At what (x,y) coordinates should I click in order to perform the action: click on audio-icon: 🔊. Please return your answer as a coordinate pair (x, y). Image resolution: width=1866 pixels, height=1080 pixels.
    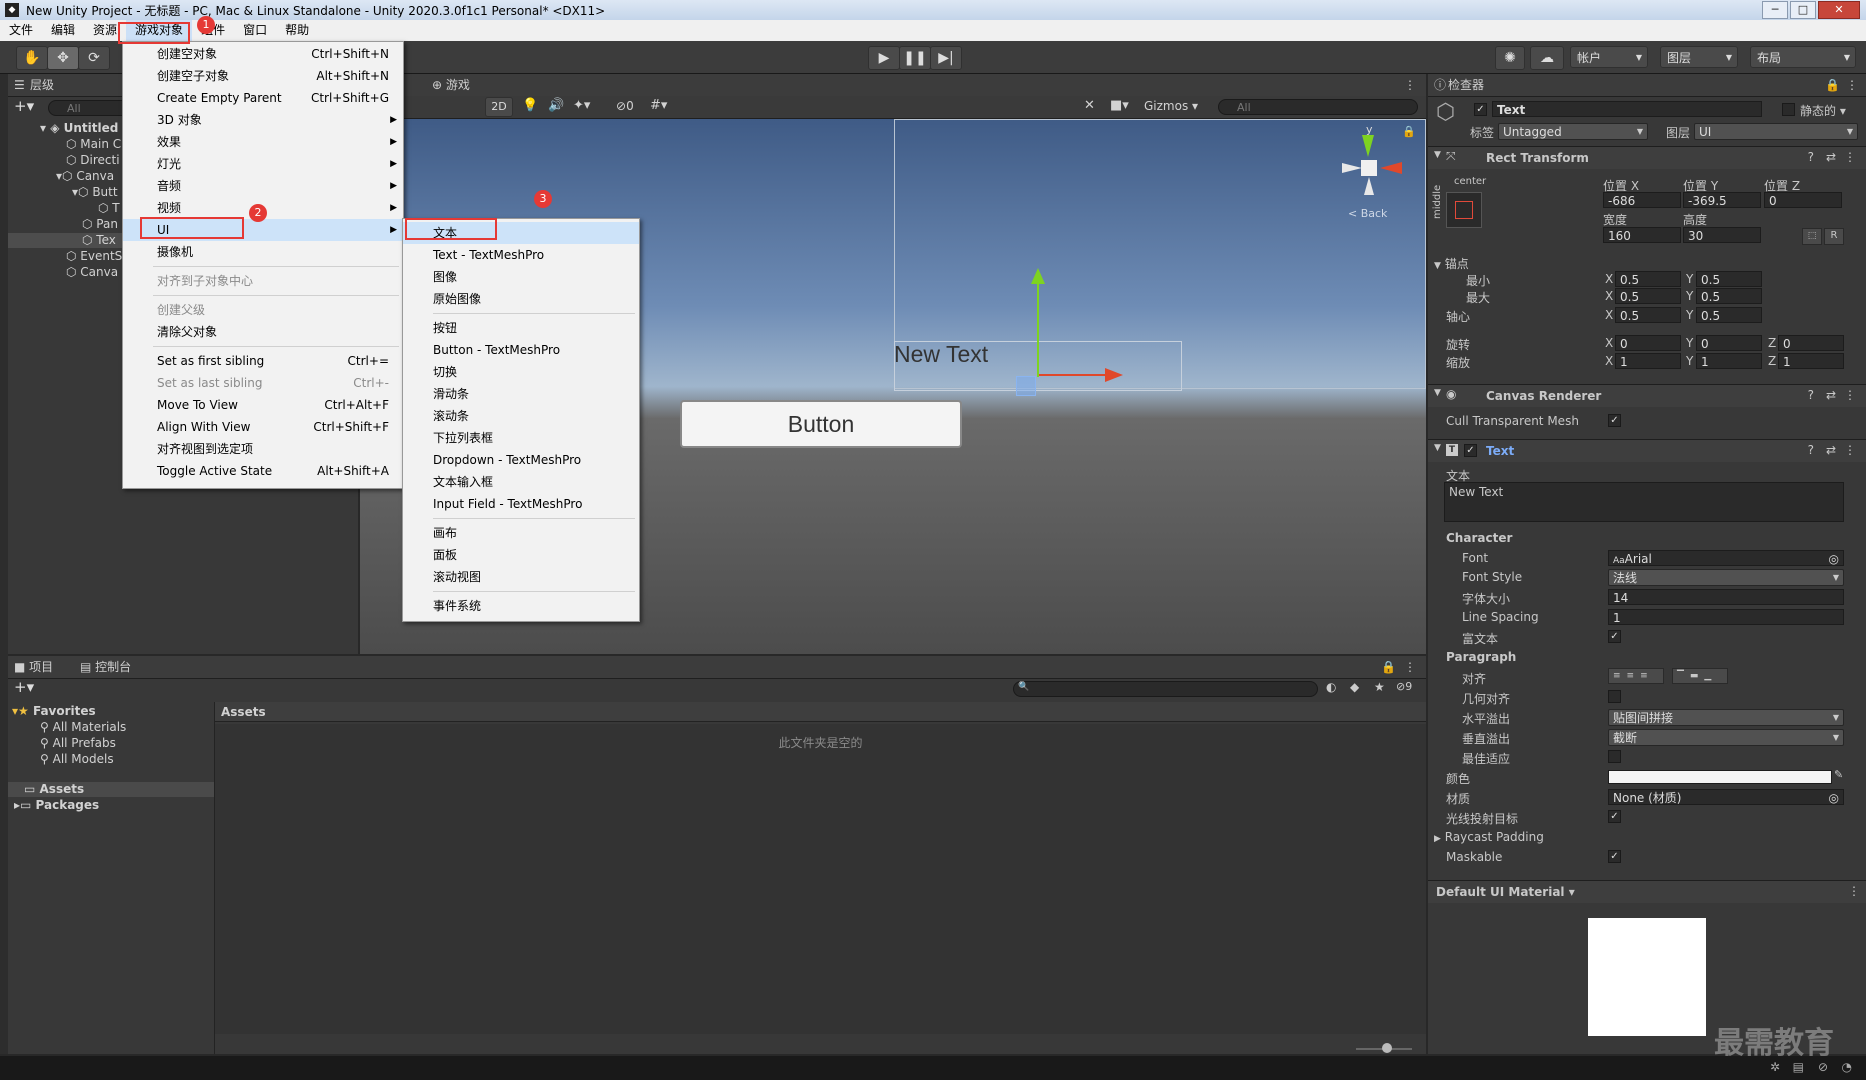
    Looking at the image, I should click on (556, 105).